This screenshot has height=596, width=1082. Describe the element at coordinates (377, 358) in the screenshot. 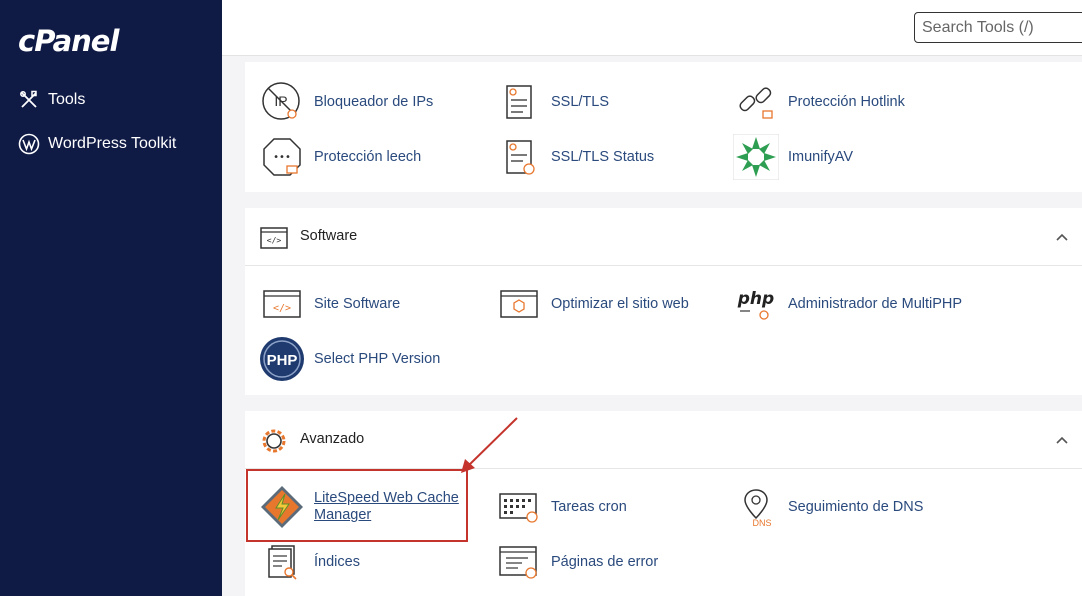

I see `tool-label: Select PHP Version` at that location.